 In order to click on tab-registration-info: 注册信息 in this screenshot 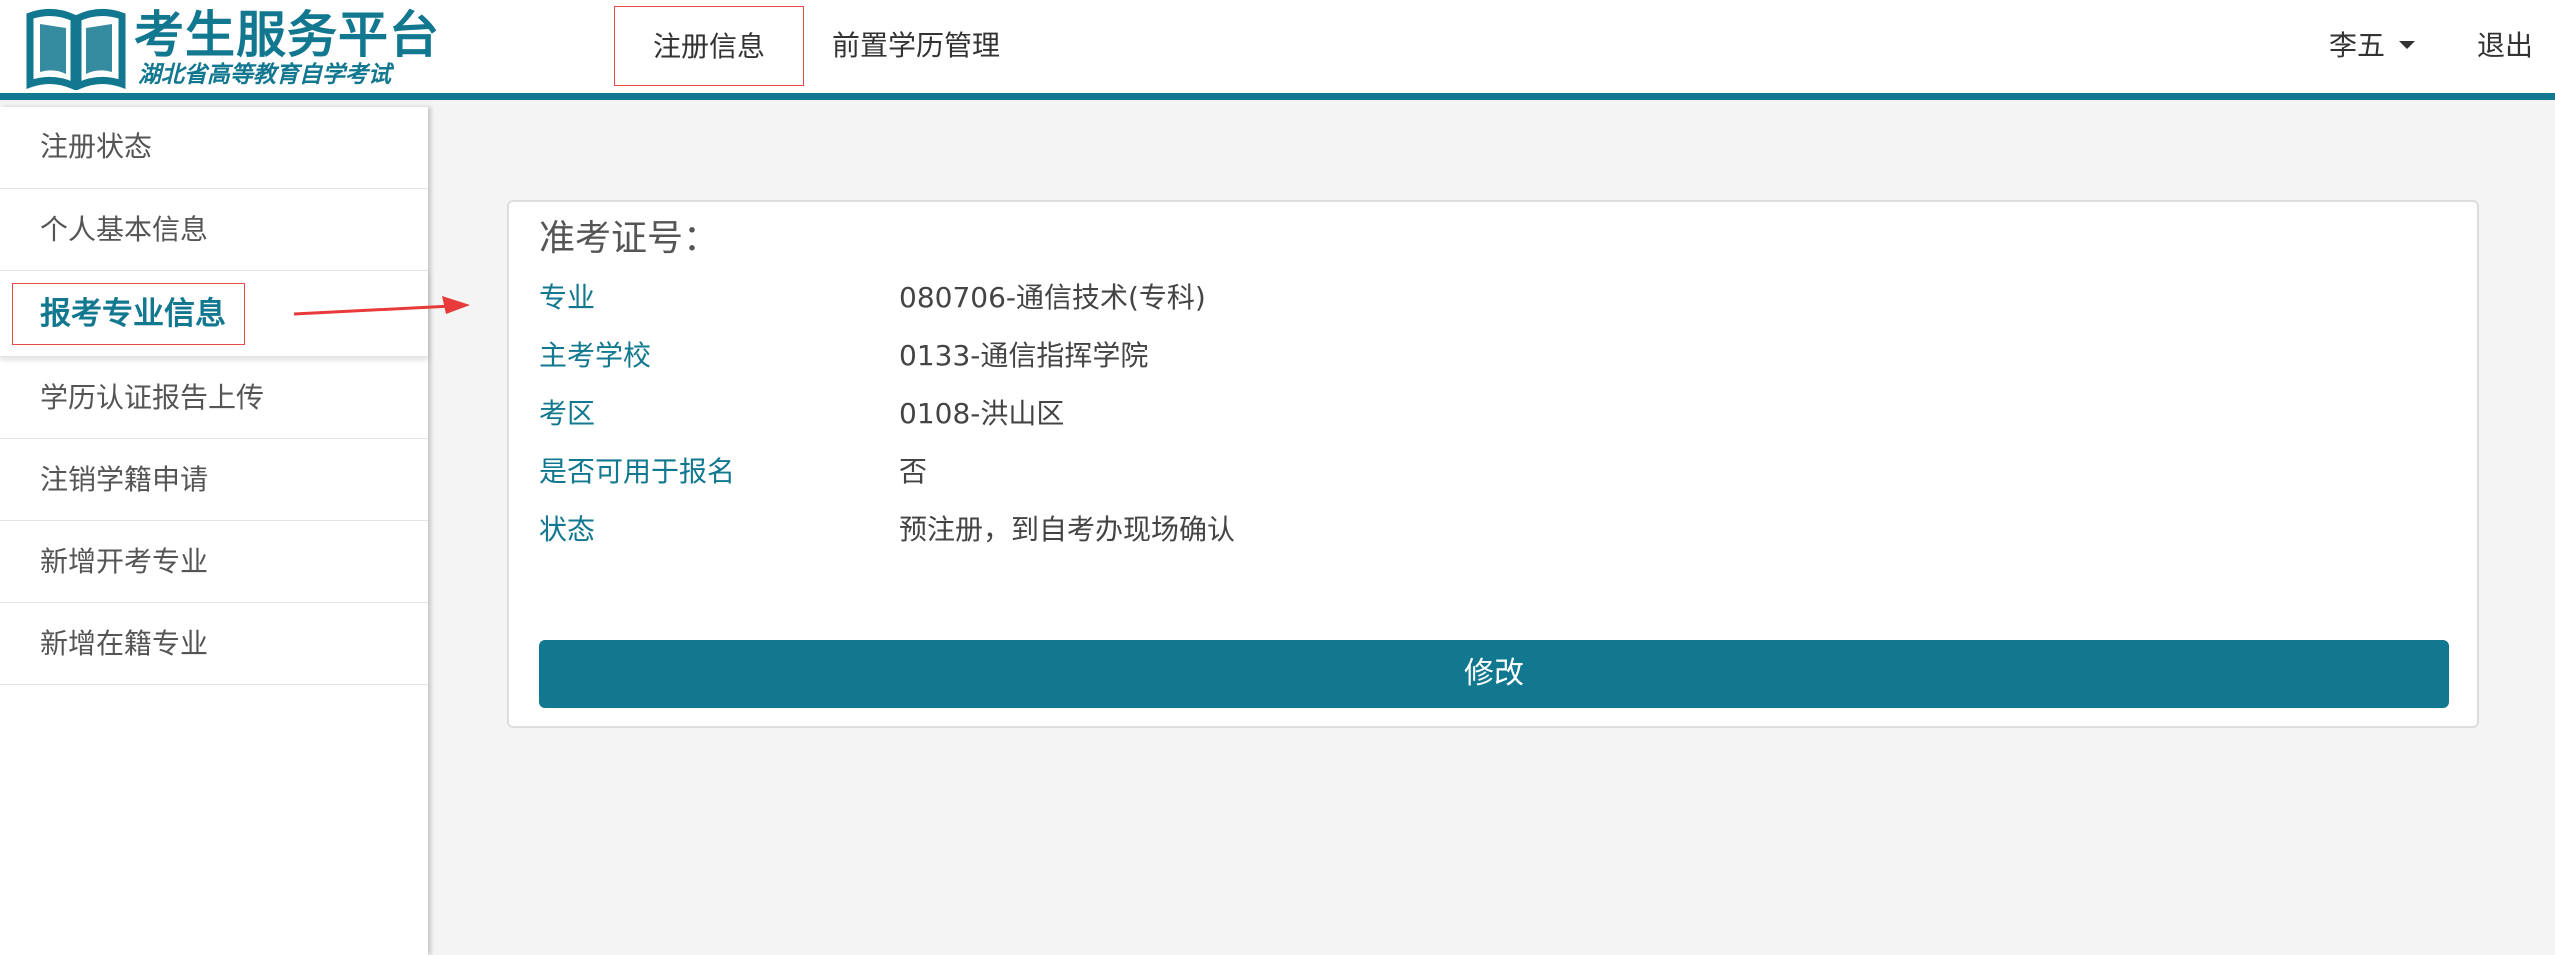, I will do `click(709, 46)`.